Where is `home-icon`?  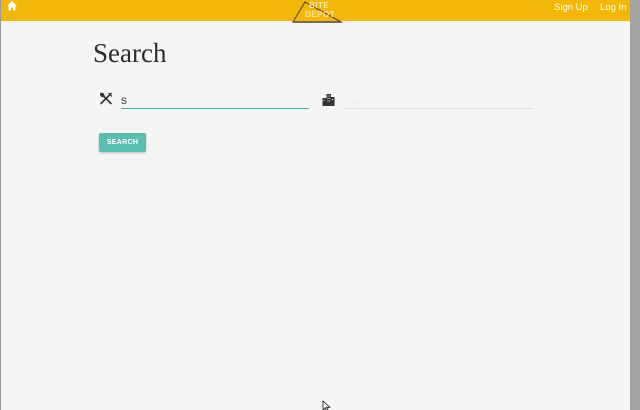 home-icon is located at coordinates (12, 6).